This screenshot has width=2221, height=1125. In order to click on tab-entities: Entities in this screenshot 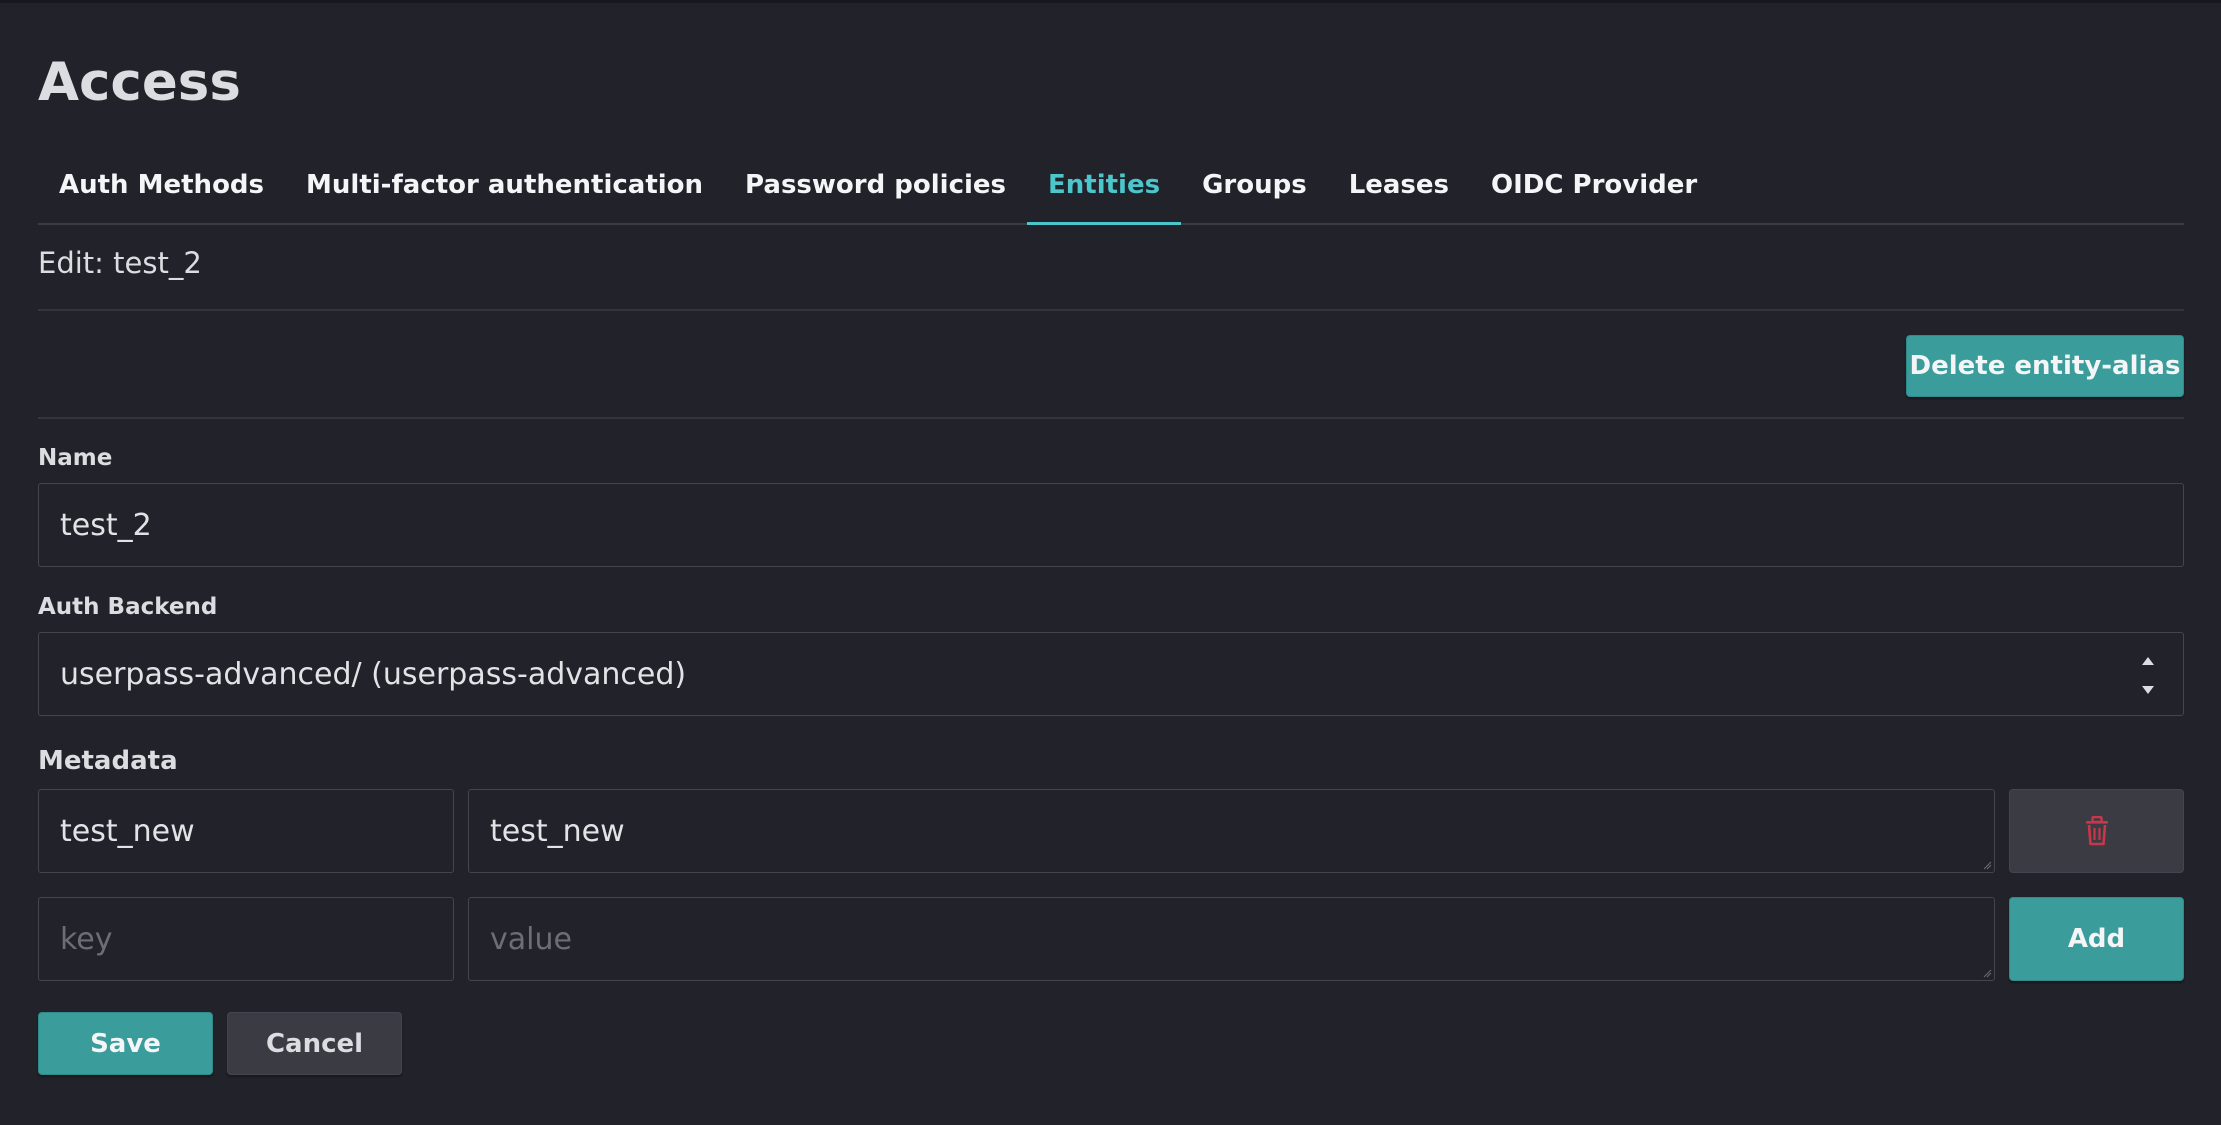, I will do `click(1104, 190)`.